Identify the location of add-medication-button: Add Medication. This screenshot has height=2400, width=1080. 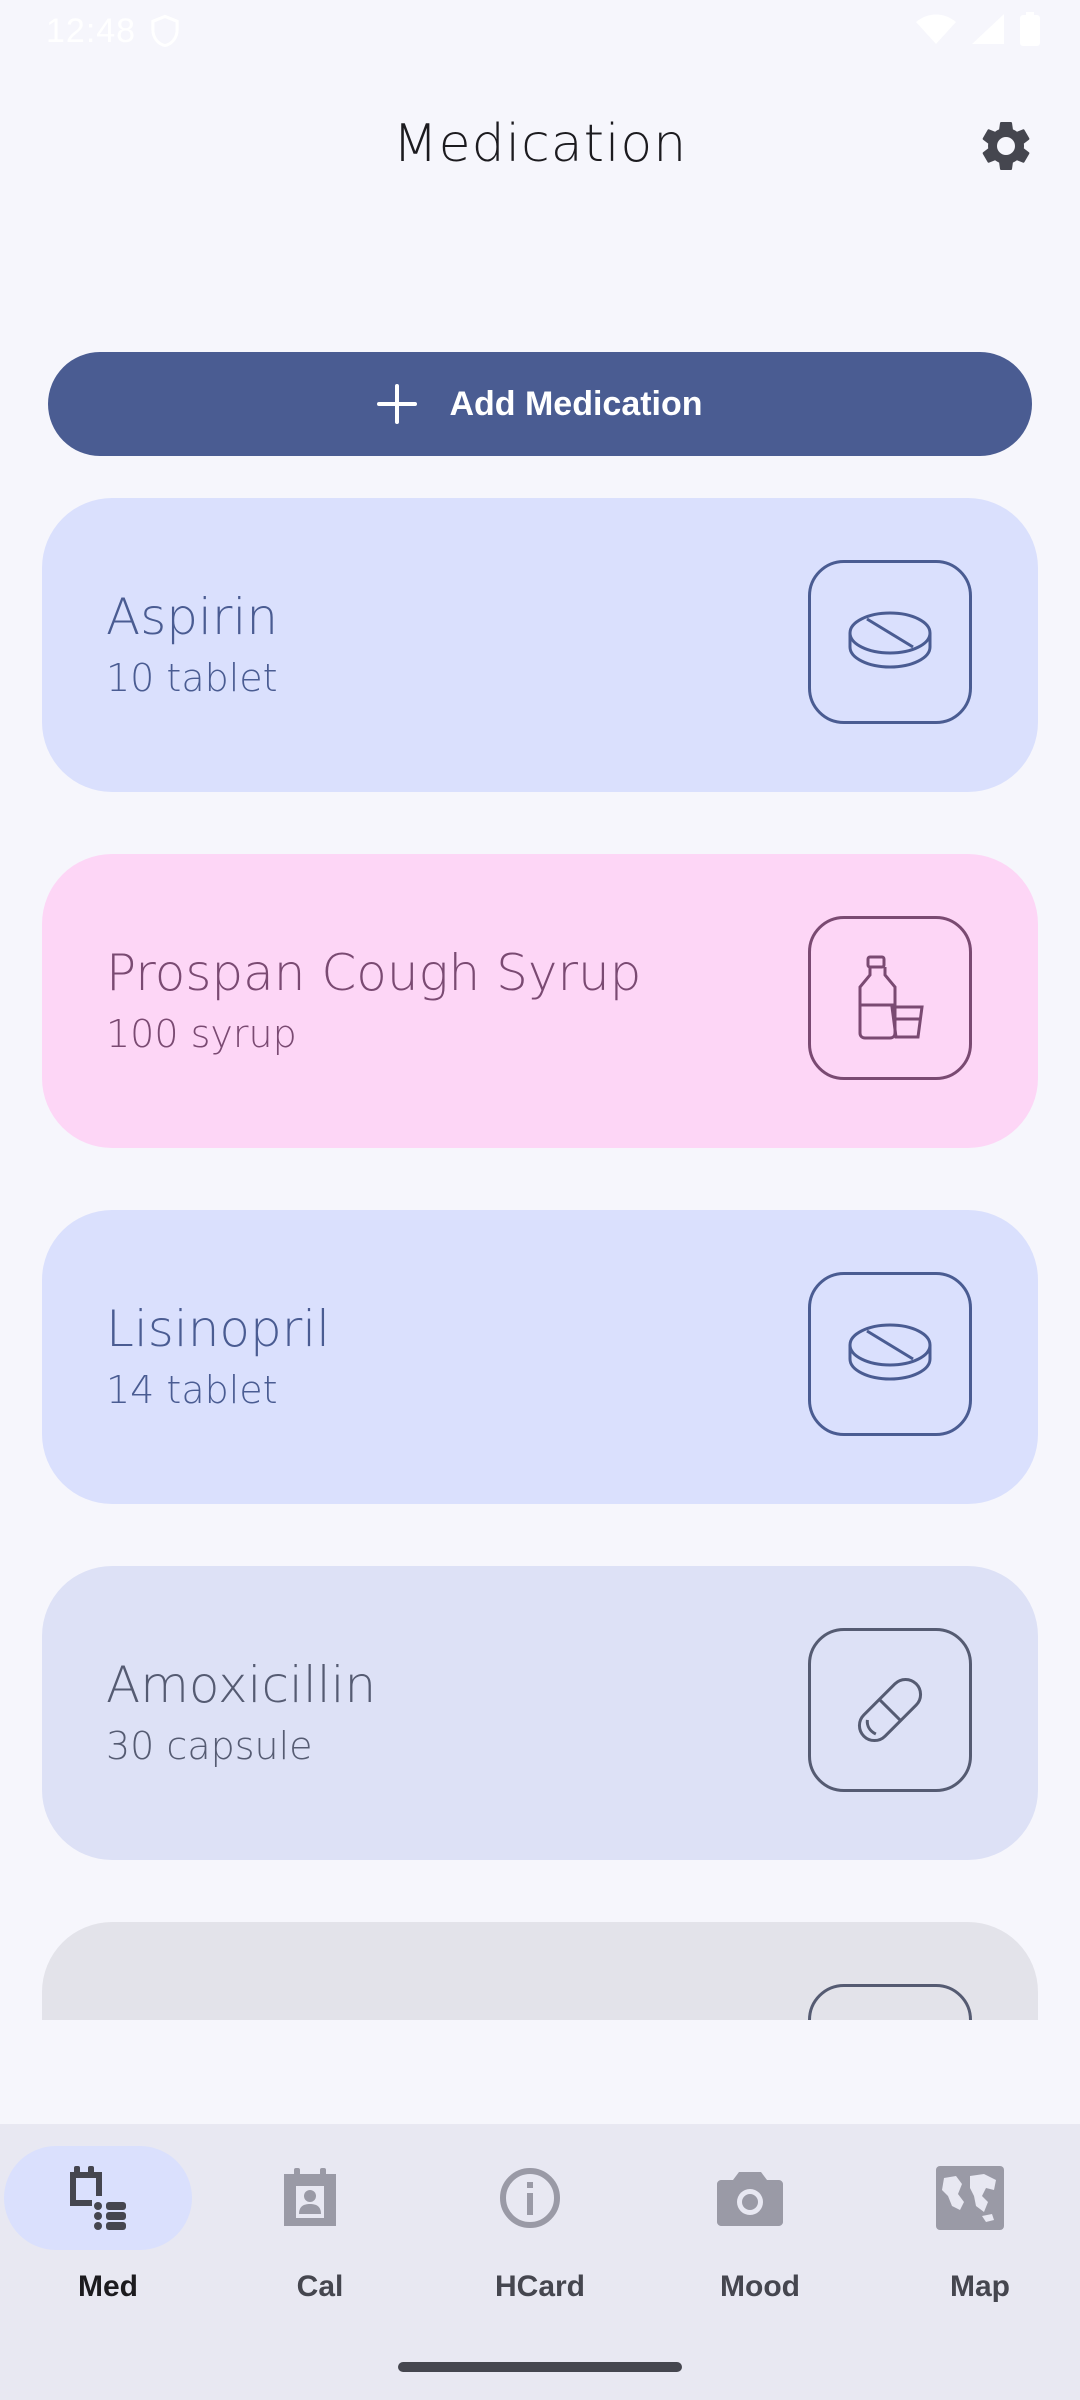
(540, 404).